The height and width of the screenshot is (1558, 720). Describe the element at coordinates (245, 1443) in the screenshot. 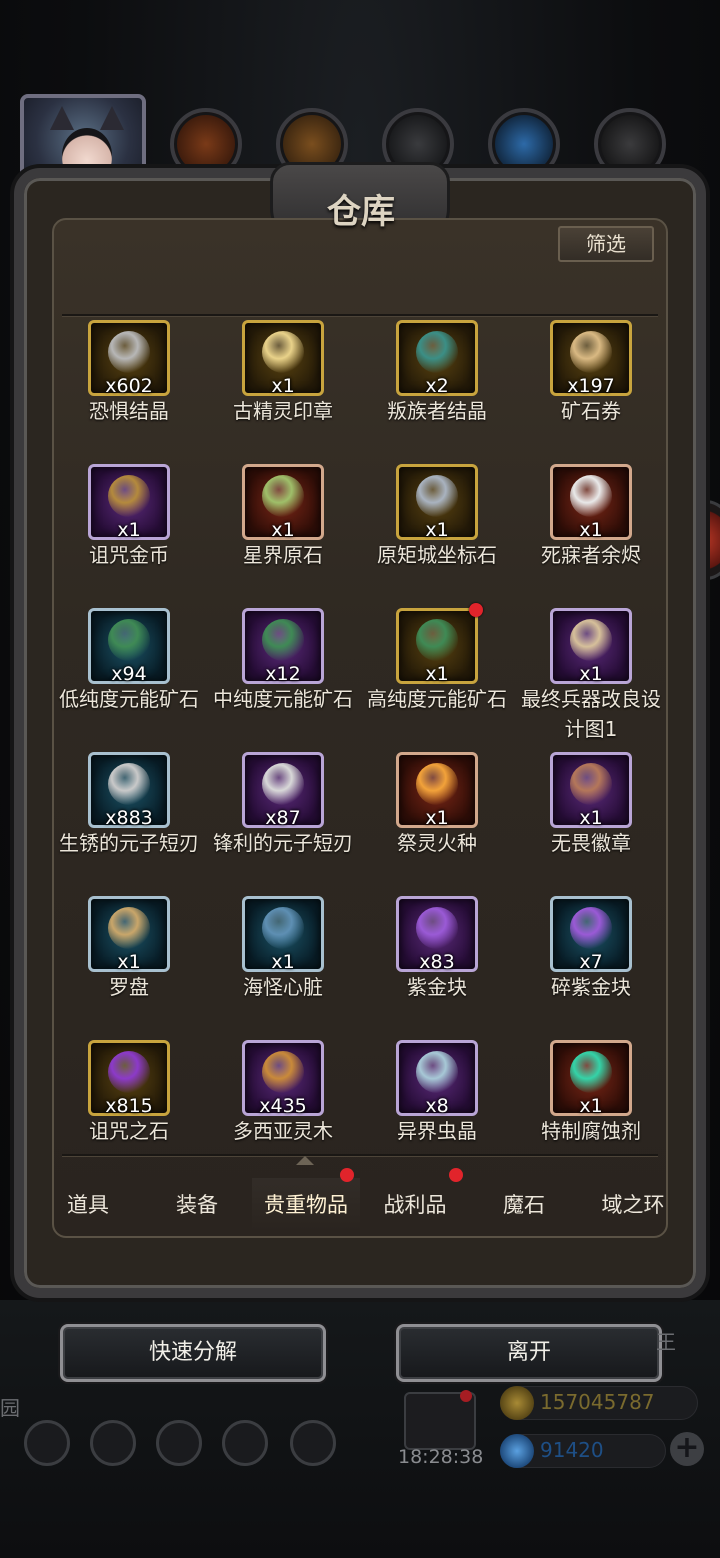

I see `mail-icon` at that location.